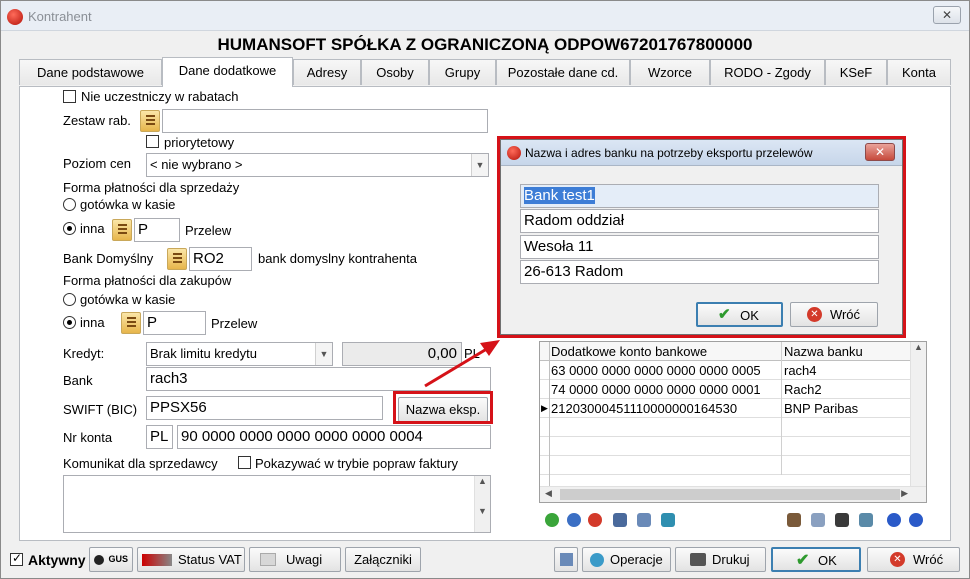 This screenshot has width=970, height=579. Describe the element at coordinates (227, 72) in the screenshot. I see `tab-dane-dodatkowe: Dane dodatkowe` at that location.